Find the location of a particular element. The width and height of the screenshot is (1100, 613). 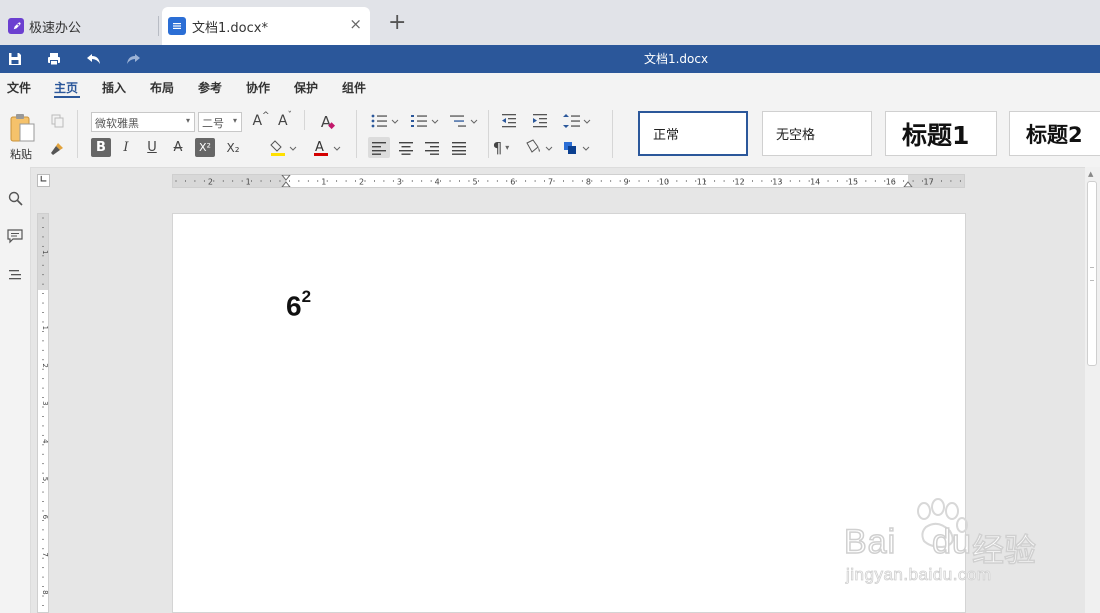

paste-button is located at coordinates (23, 128).